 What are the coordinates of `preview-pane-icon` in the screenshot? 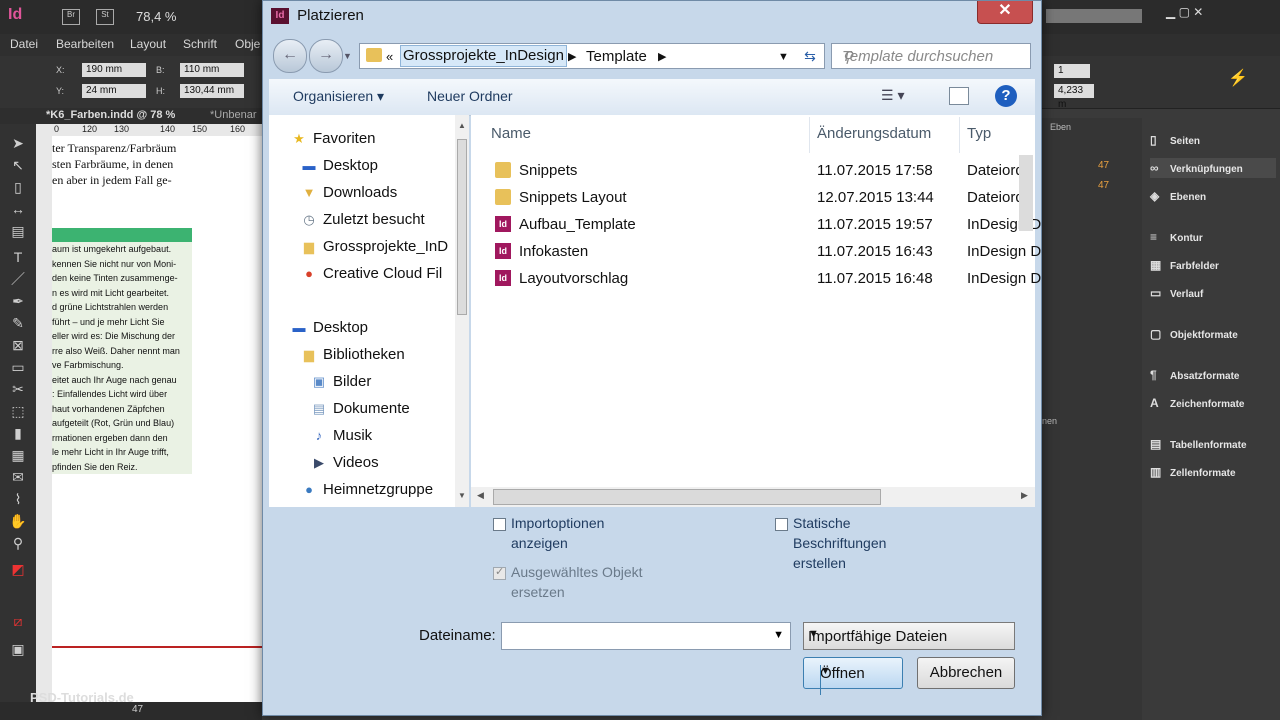 It's located at (959, 96).